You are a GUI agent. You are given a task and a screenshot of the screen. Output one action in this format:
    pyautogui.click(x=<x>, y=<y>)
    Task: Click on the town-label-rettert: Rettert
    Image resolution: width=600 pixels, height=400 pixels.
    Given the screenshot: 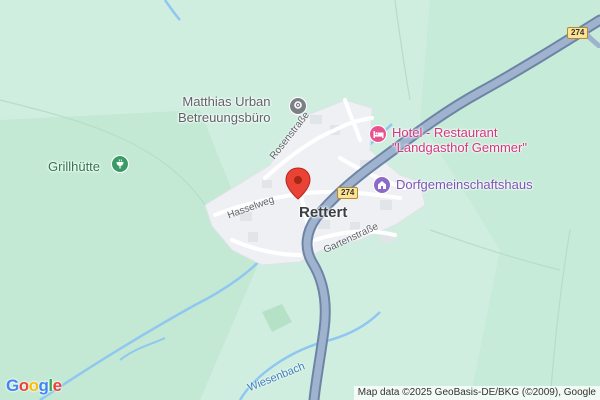 What is the action you would take?
    pyautogui.click(x=323, y=212)
    